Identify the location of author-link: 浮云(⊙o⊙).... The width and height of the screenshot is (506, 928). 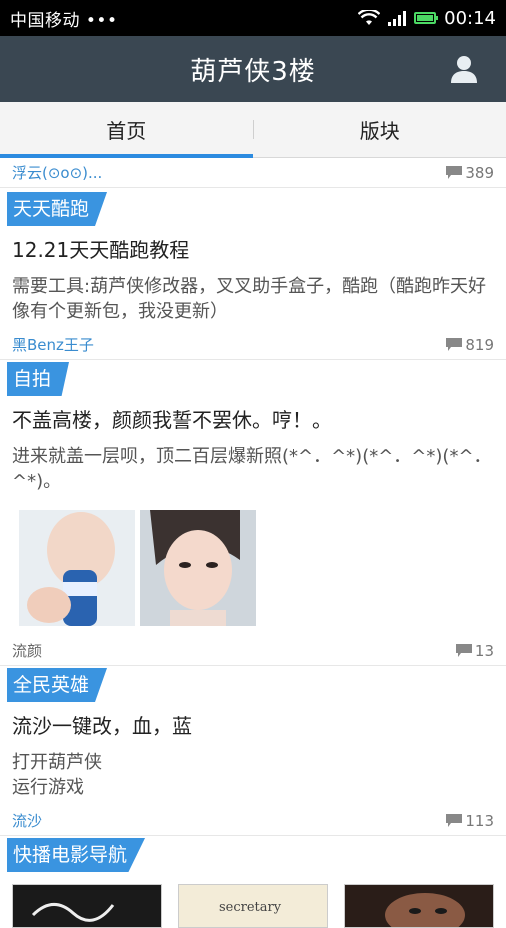
(57, 172).